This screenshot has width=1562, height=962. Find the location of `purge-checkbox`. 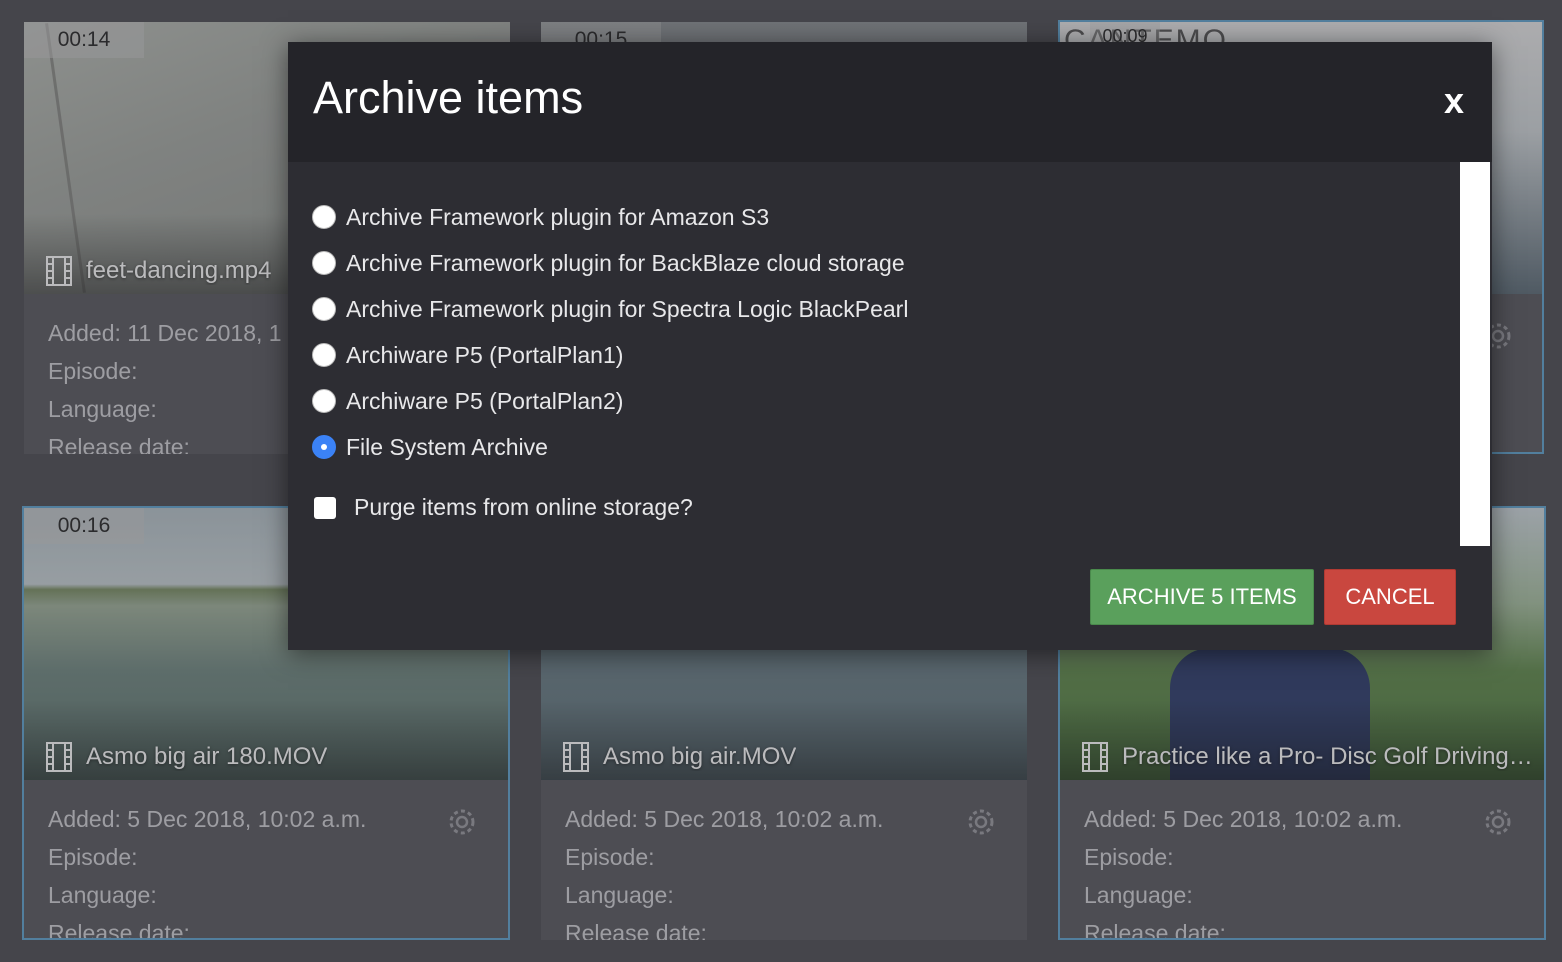

purge-checkbox is located at coordinates (325, 507).